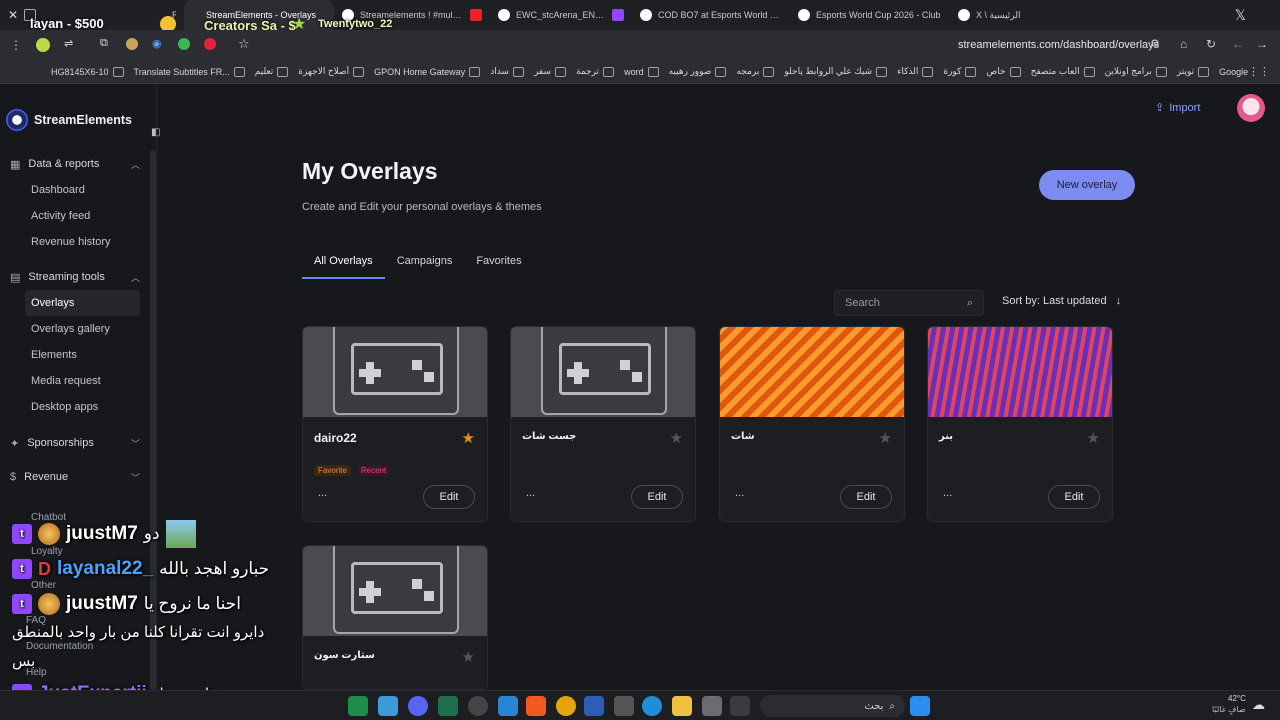  I want to click on shield-app-icon, so click(358, 706).